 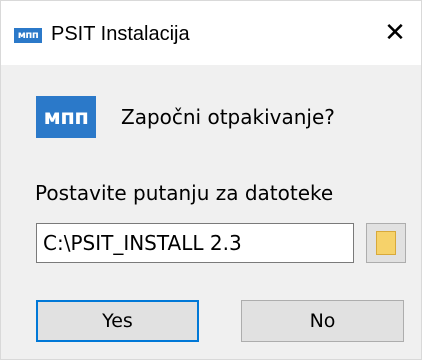 I want to click on app-logo-icon: мпп, so click(x=28, y=35).